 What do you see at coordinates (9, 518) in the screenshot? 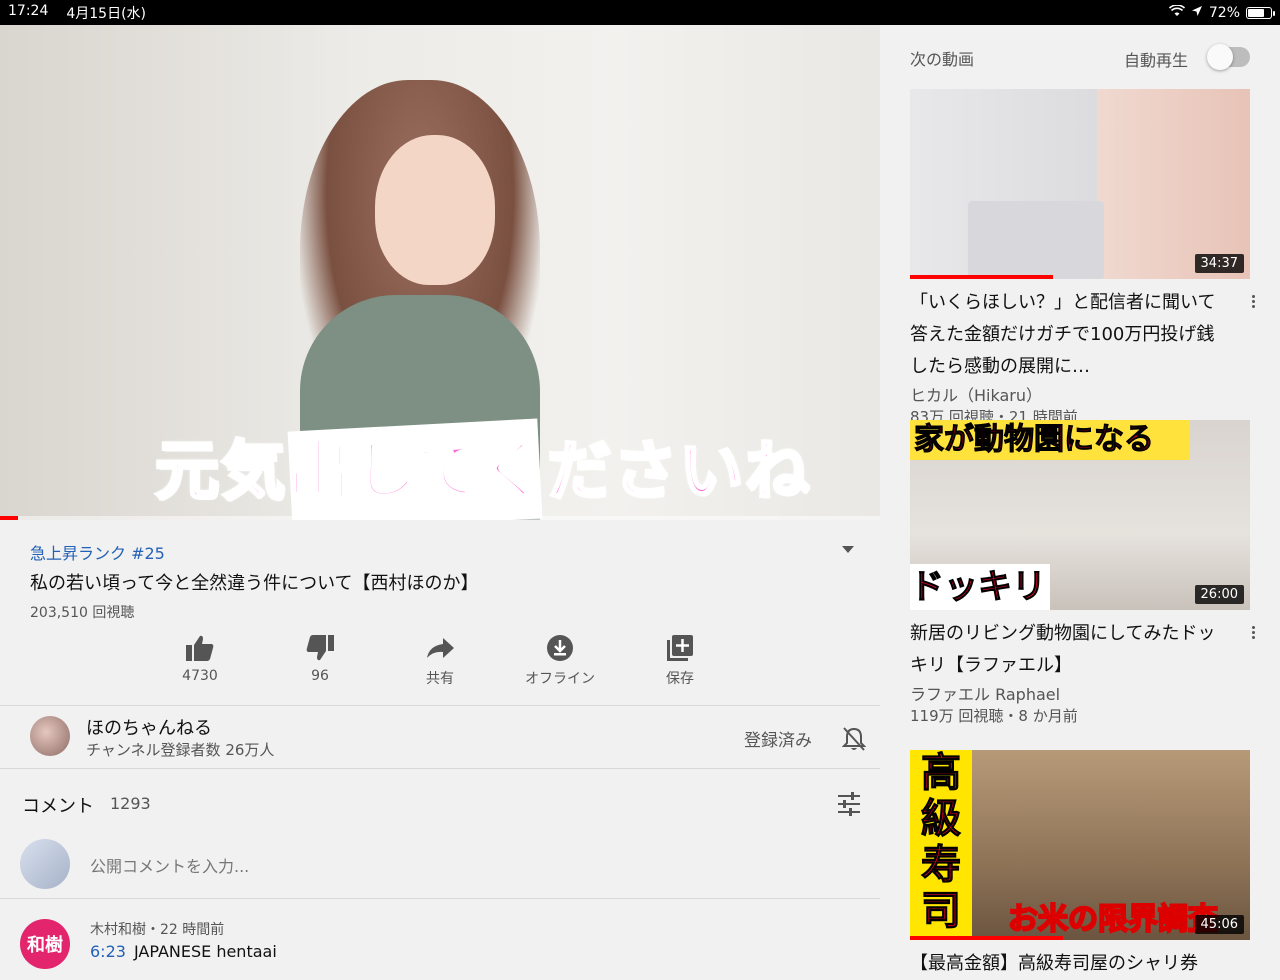
I see `video-progress-played` at bounding box center [9, 518].